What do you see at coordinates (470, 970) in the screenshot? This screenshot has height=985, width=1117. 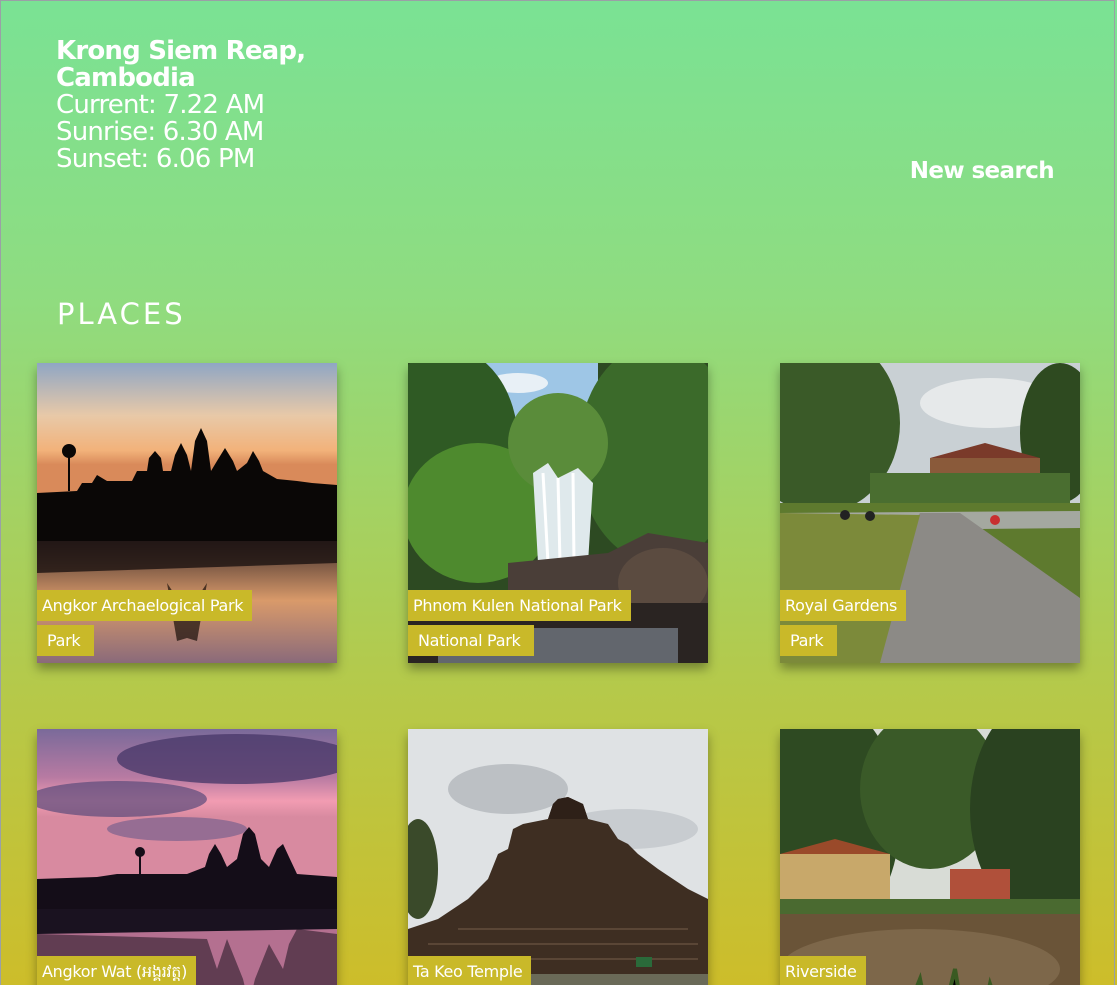 I see `place-name-tag: Ta Keo Temple` at bounding box center [470, 970].